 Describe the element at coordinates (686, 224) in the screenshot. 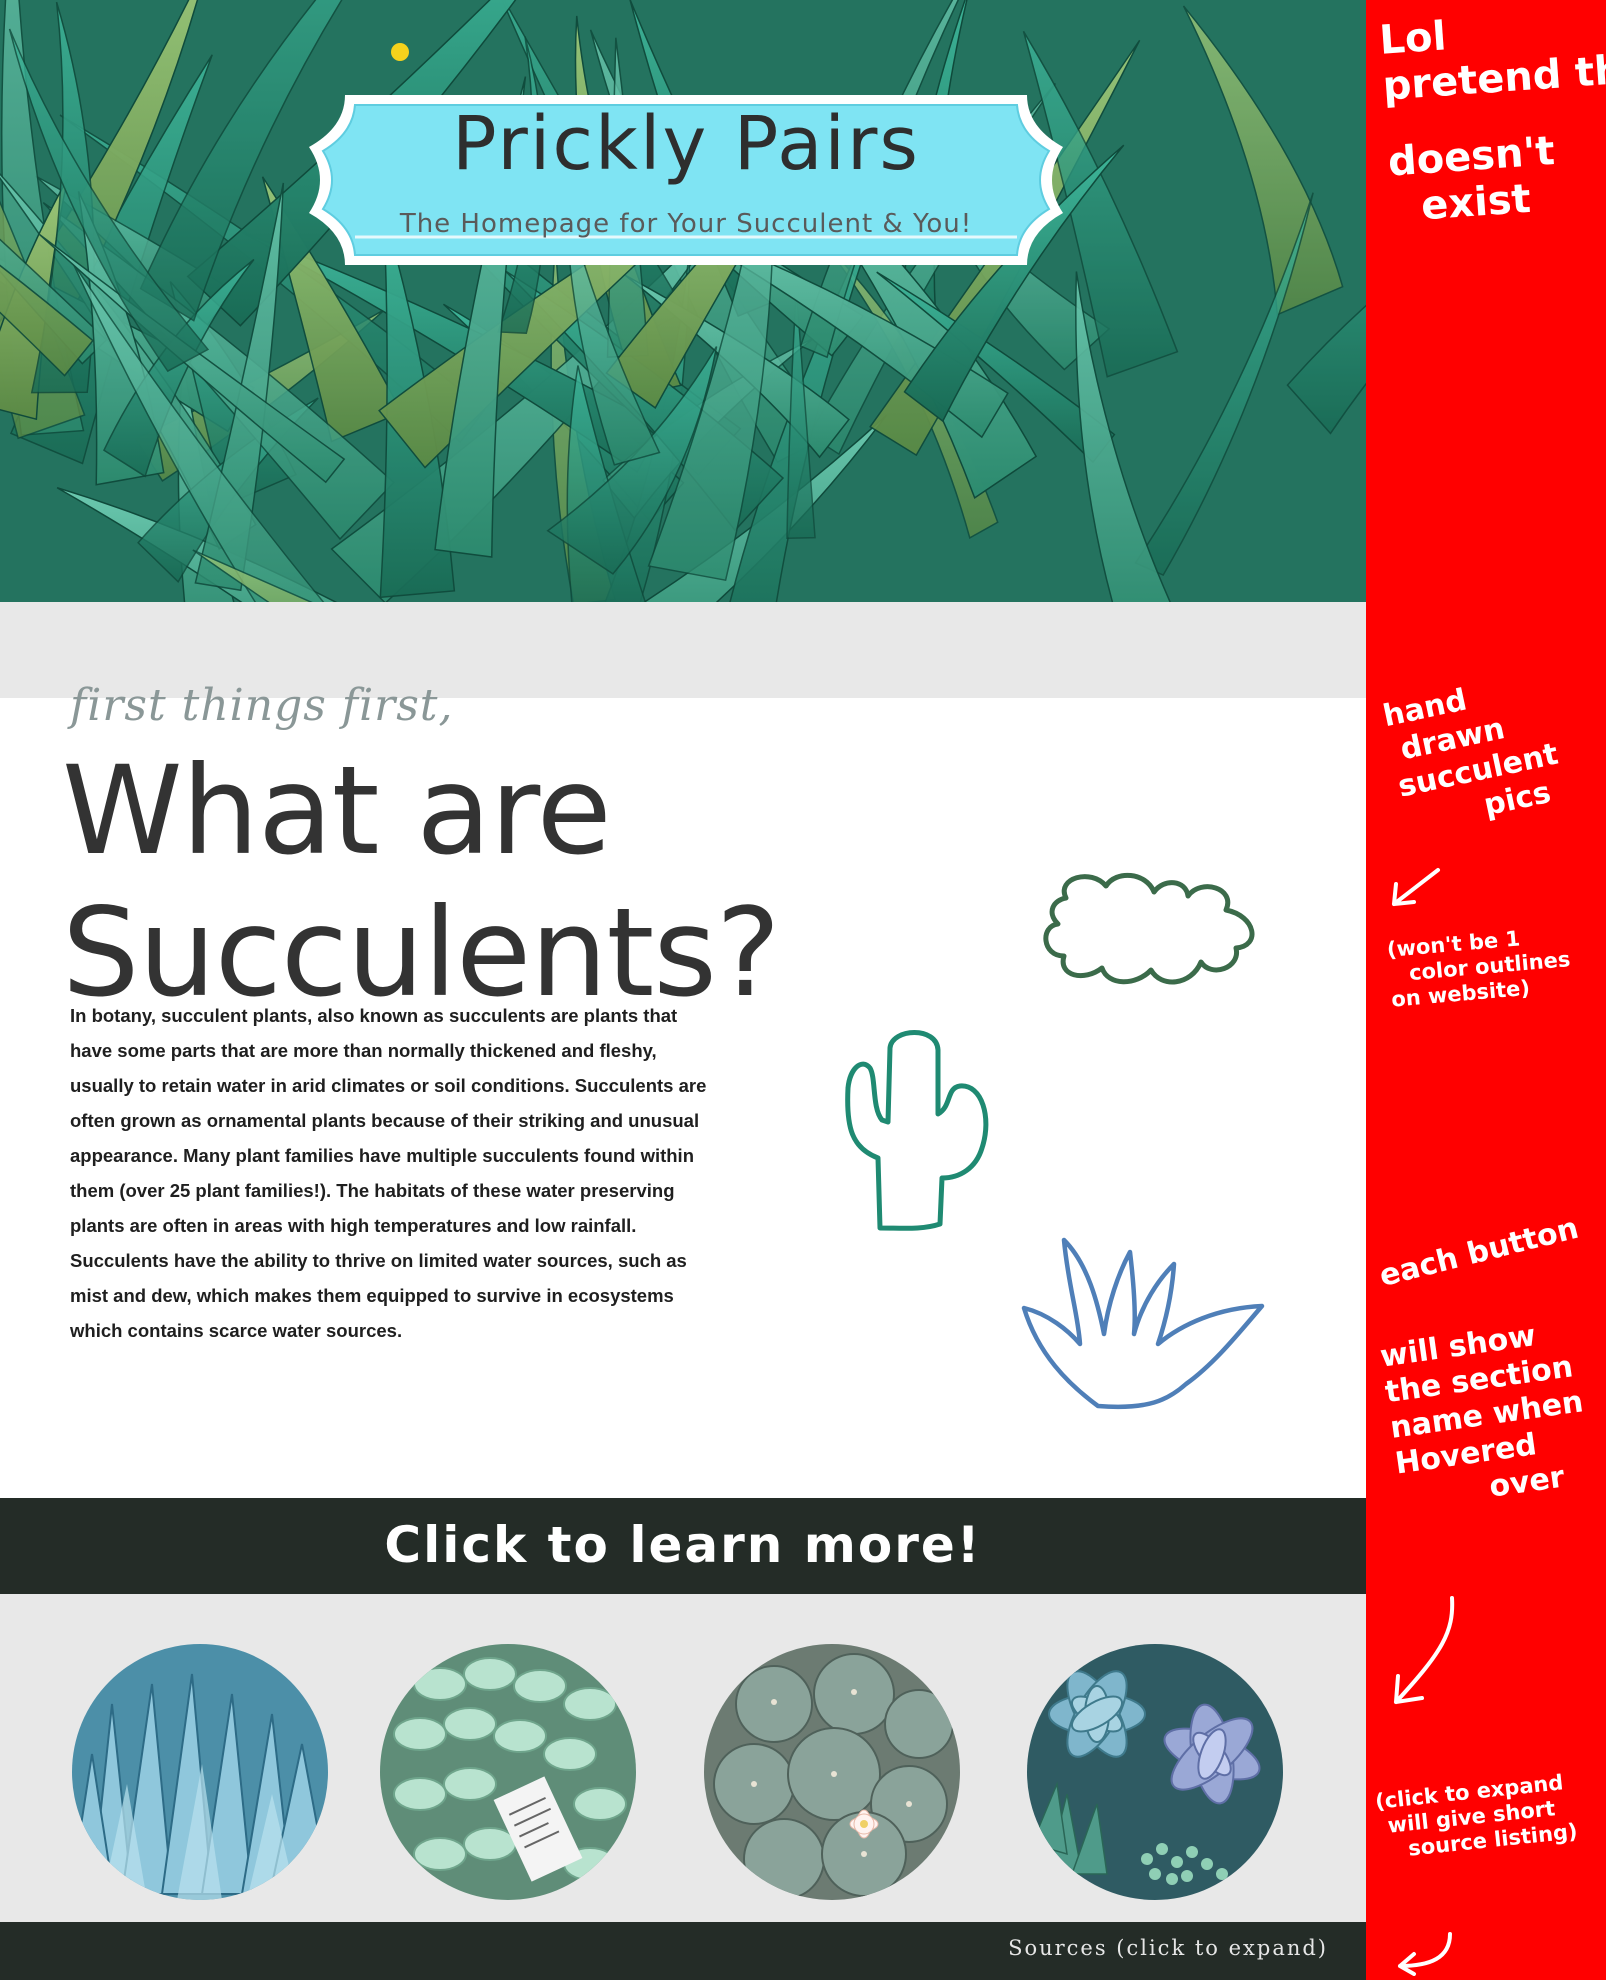

I see `site-subtitle: The Homepage for Your Succulent & You!` at that location.